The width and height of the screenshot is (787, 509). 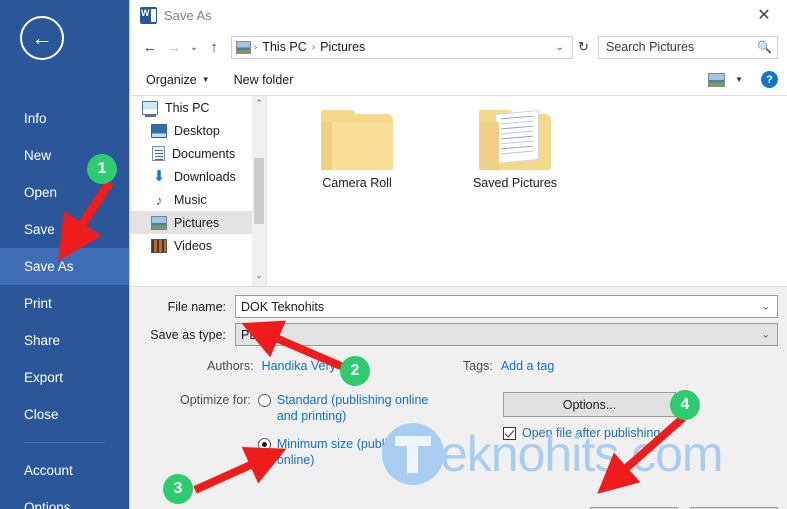 I want to click on tree-item-this-pc: This PC, so click(x=191, y=107).